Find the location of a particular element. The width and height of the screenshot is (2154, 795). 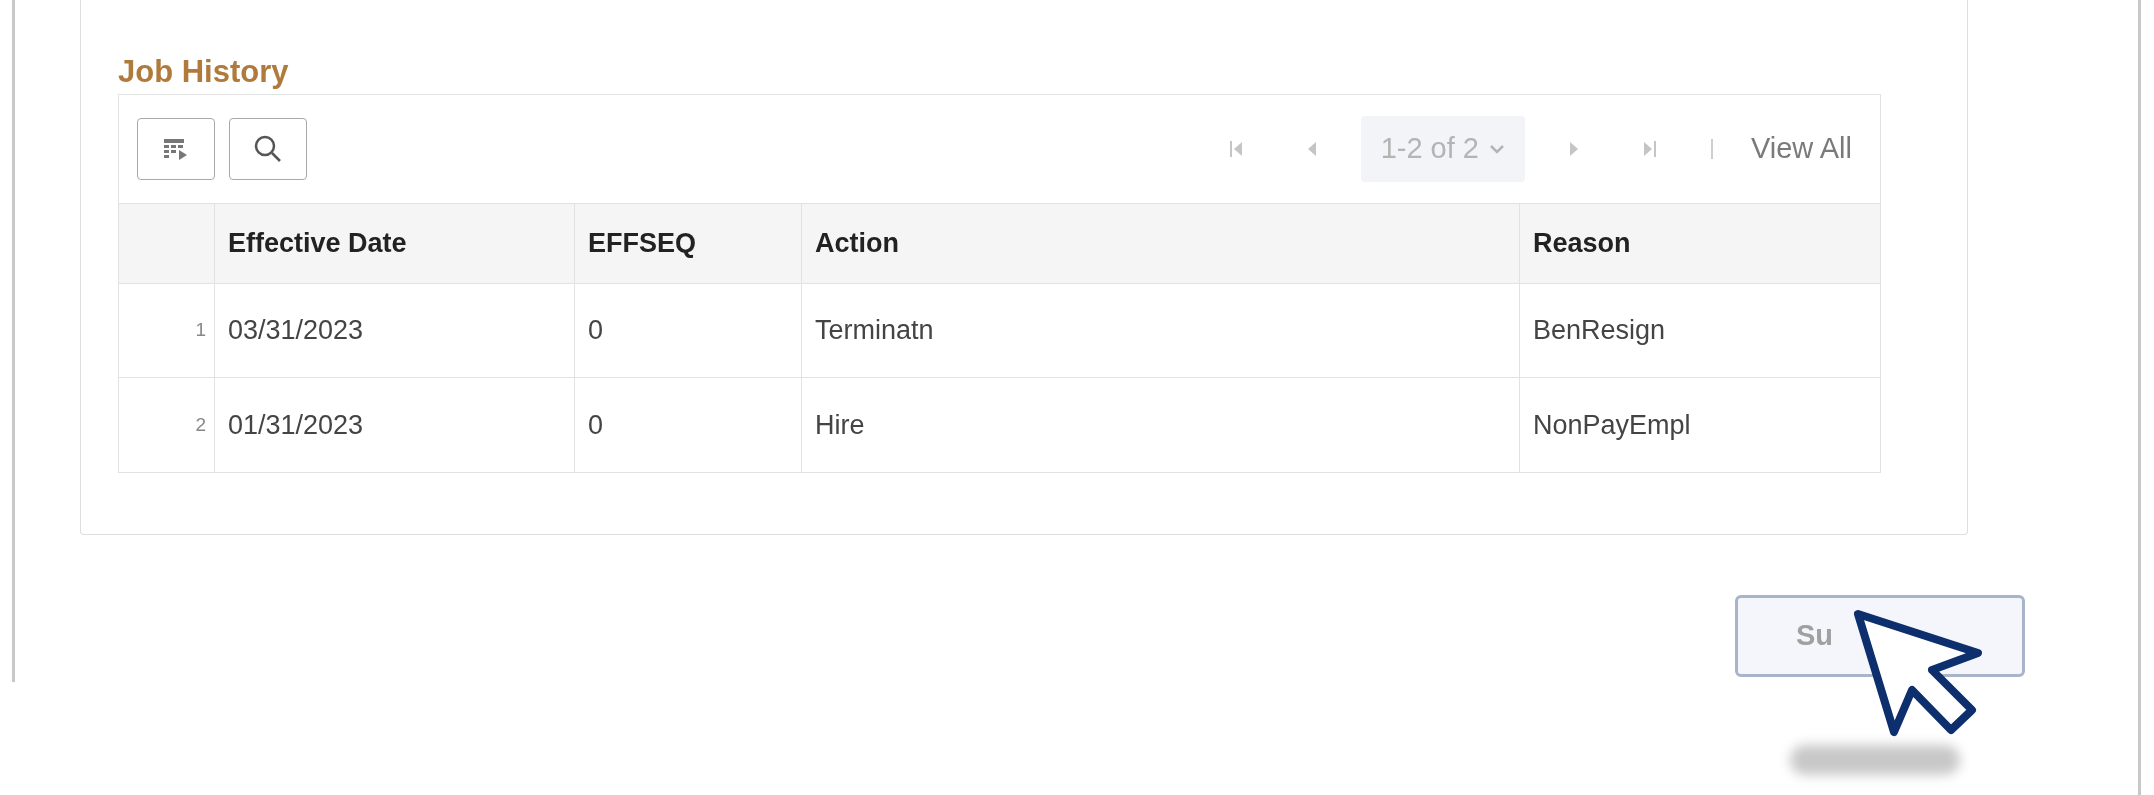

table-cell-text: BenResign is located at coordinates (1599, 331).